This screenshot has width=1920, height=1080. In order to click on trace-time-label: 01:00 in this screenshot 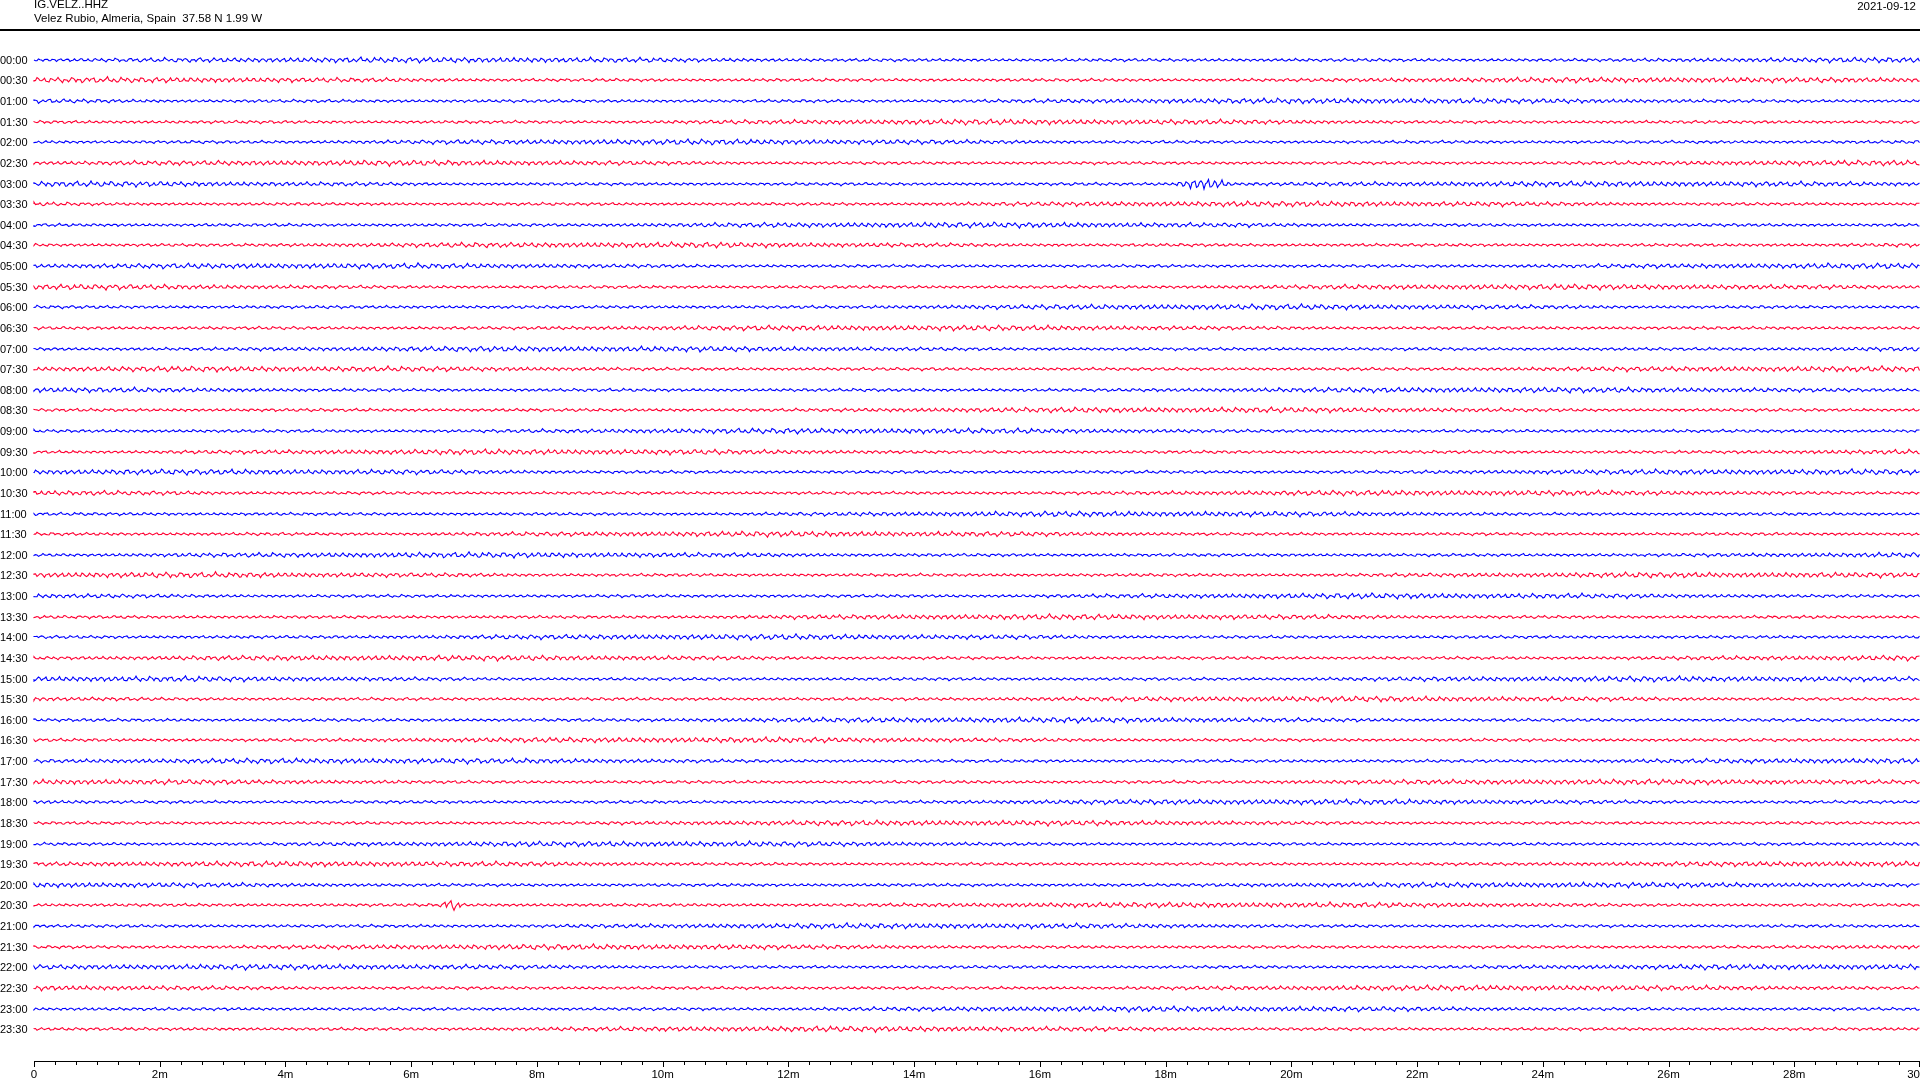, I will do `click(14, 101)`.